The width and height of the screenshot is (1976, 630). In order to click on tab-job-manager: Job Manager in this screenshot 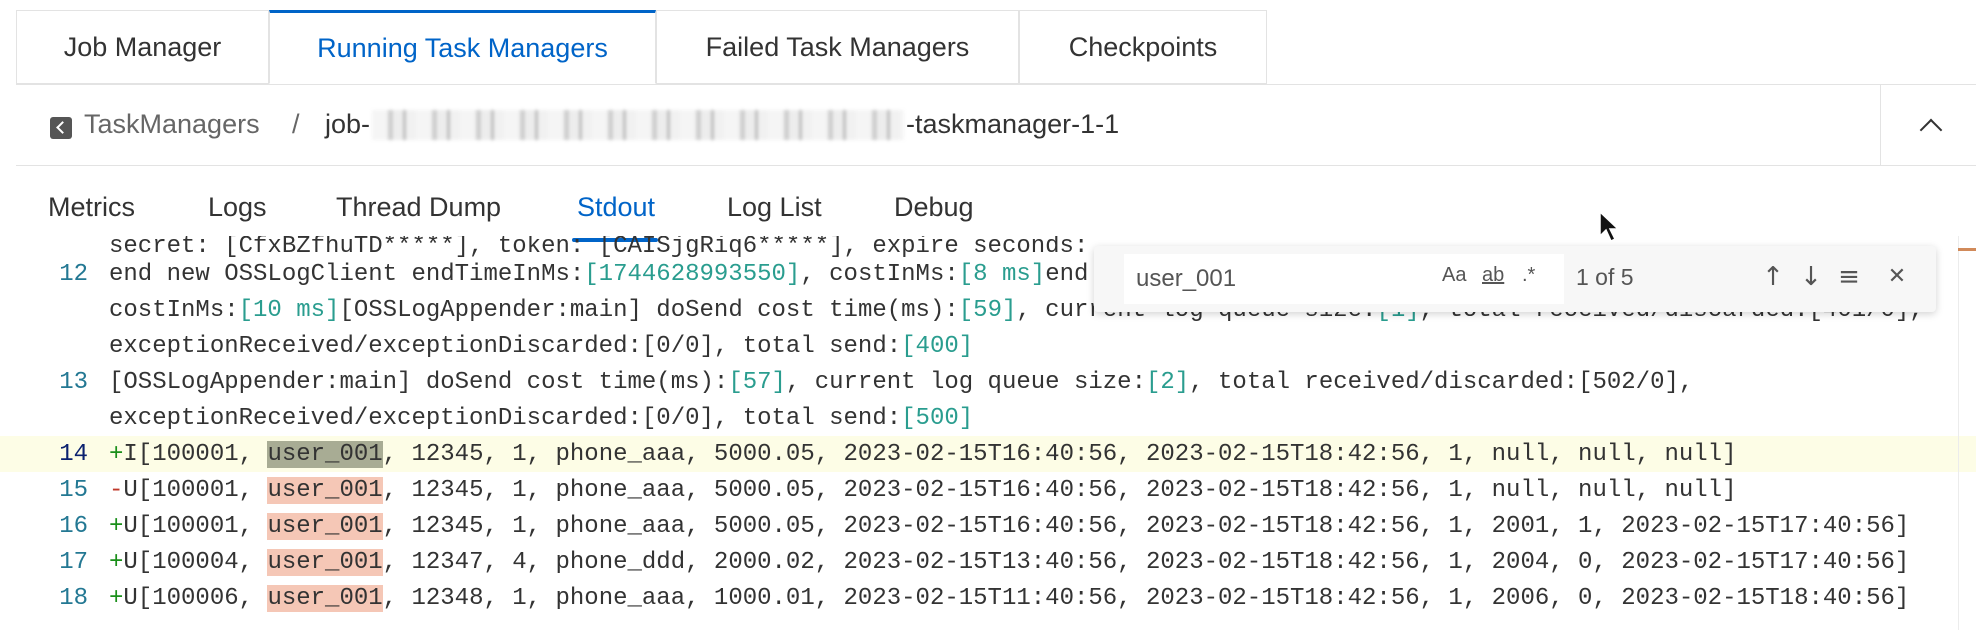, I will do `click(142, 47)`.